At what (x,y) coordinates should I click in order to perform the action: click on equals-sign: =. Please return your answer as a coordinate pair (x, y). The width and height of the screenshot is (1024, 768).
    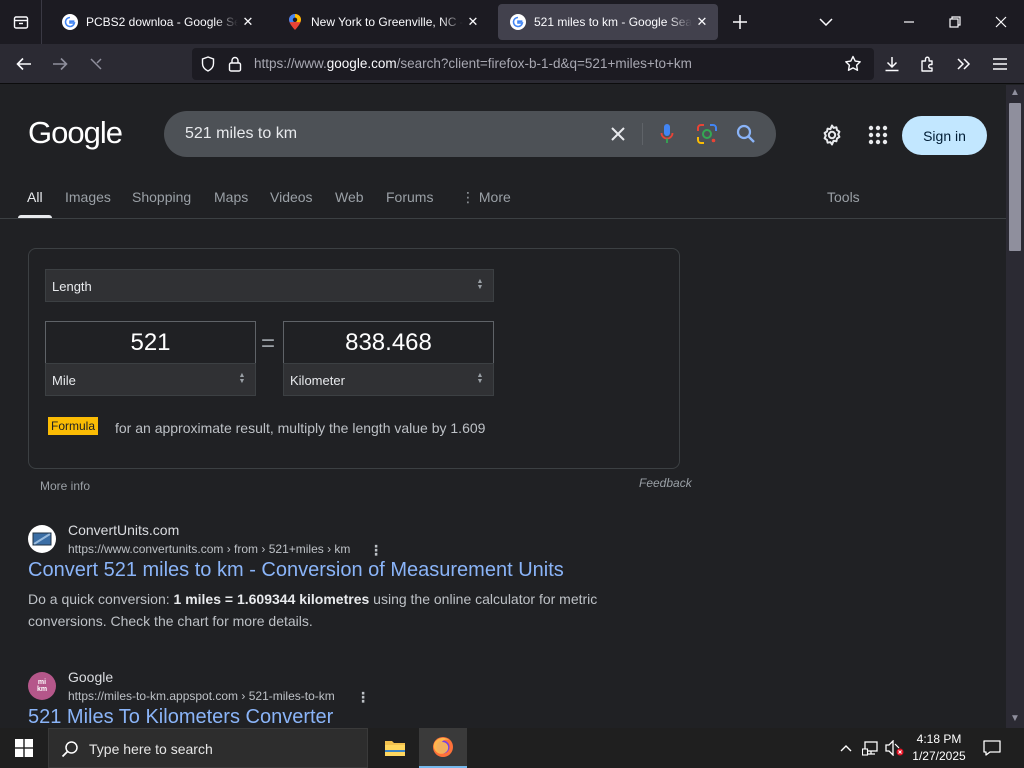
    Looking at the image, I should click on (268, 343).